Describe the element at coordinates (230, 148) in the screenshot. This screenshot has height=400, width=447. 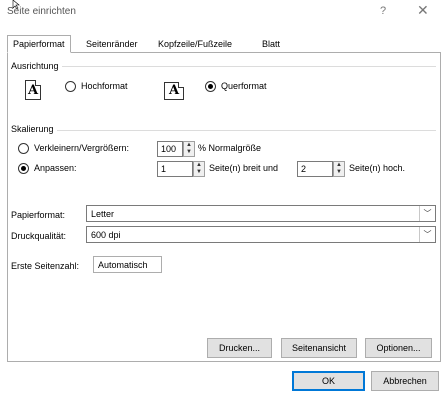
I see `adjust-to-suffix: % Normalgröße` at that location.